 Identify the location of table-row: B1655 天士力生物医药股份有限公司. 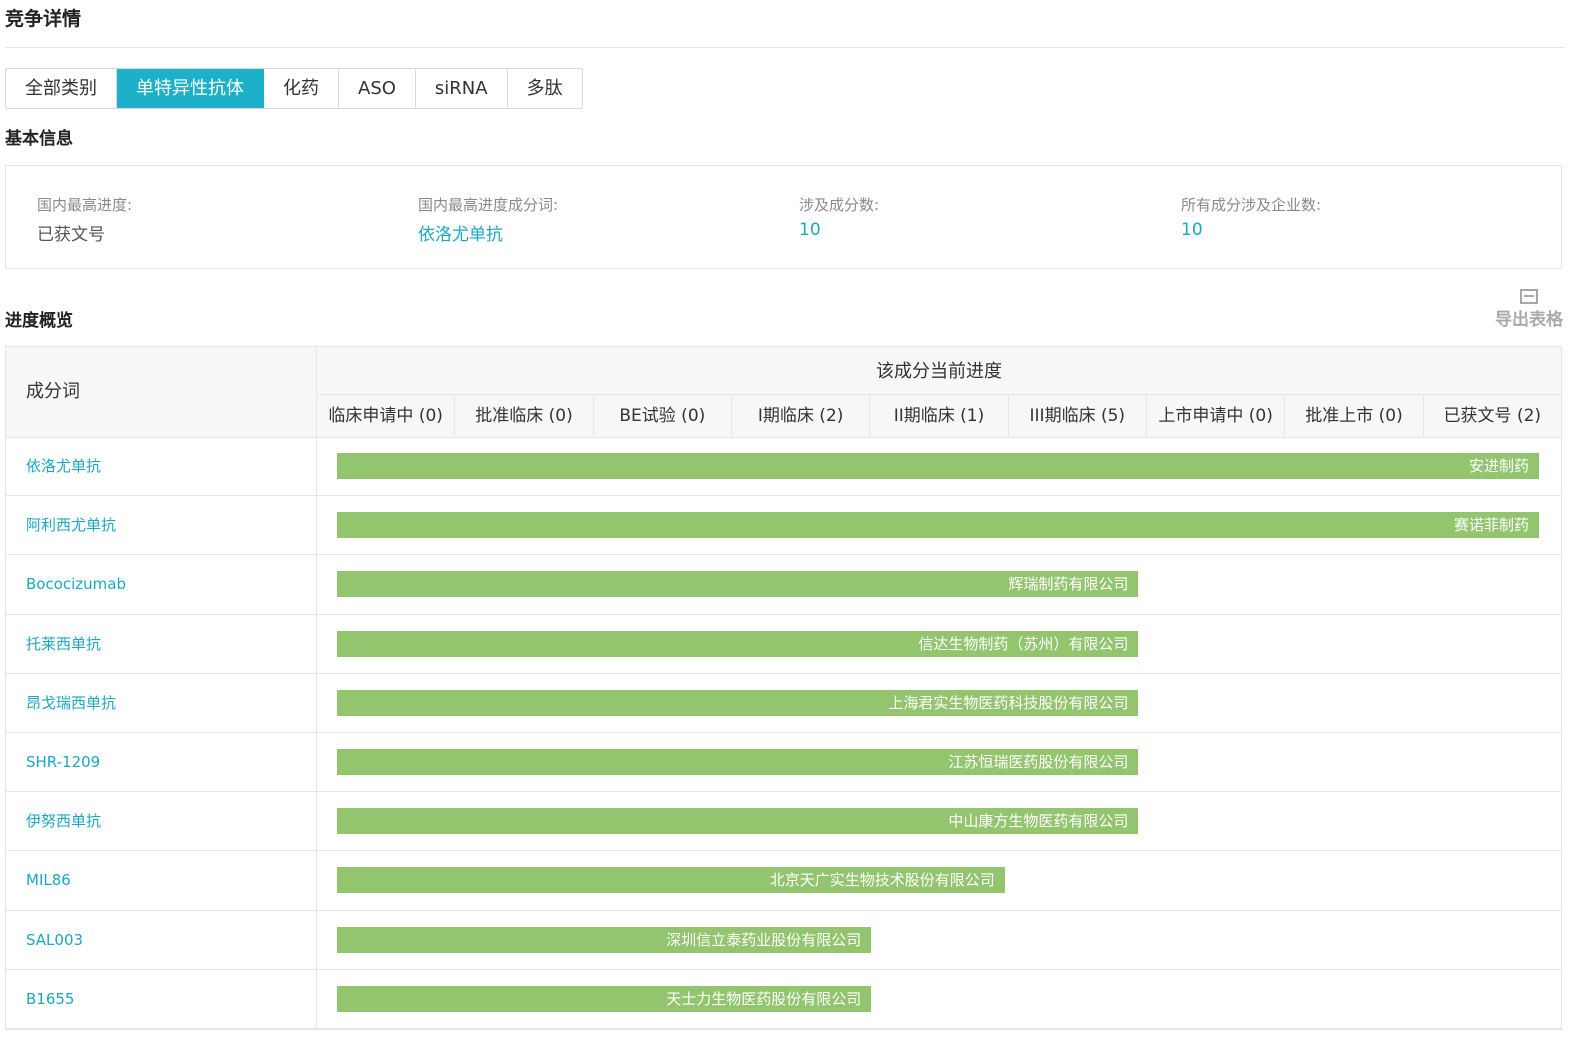
(783, 999).